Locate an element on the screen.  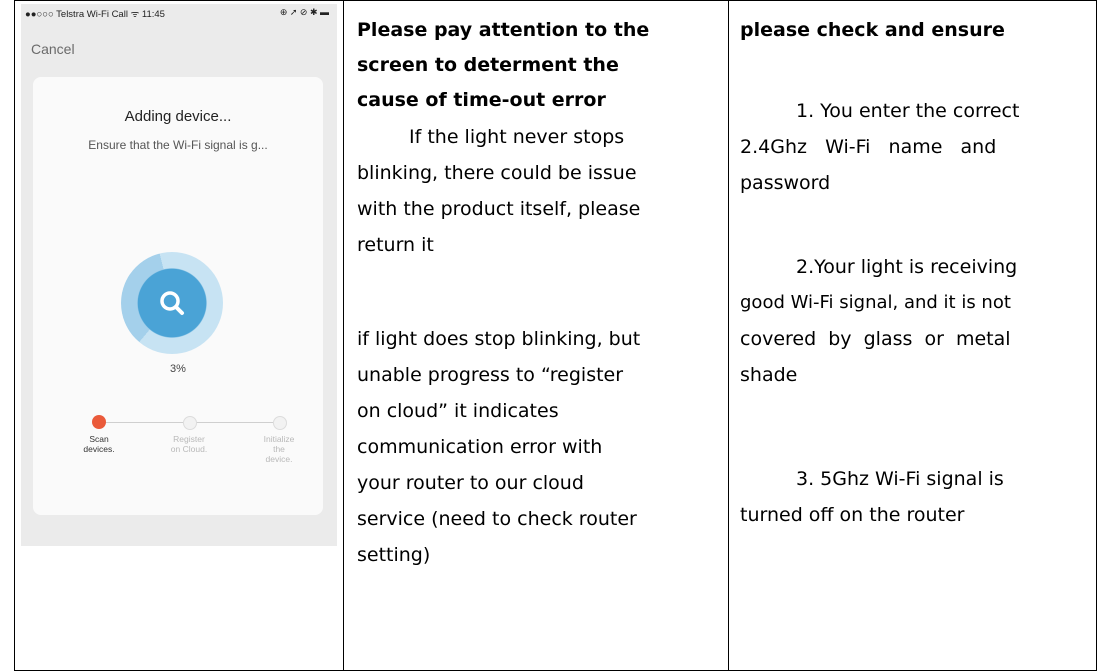
step-dot-scan is located at coordinates (99, 422).